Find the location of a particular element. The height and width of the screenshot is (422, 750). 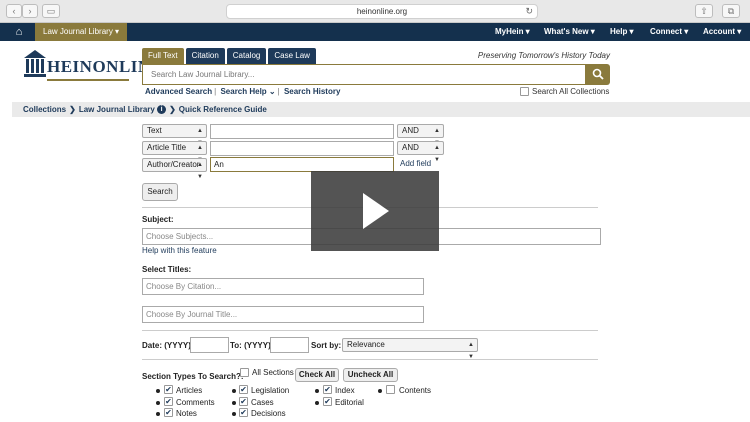

operator-select-2: AND ▲ ▼ is located at coordinates (420, 152).